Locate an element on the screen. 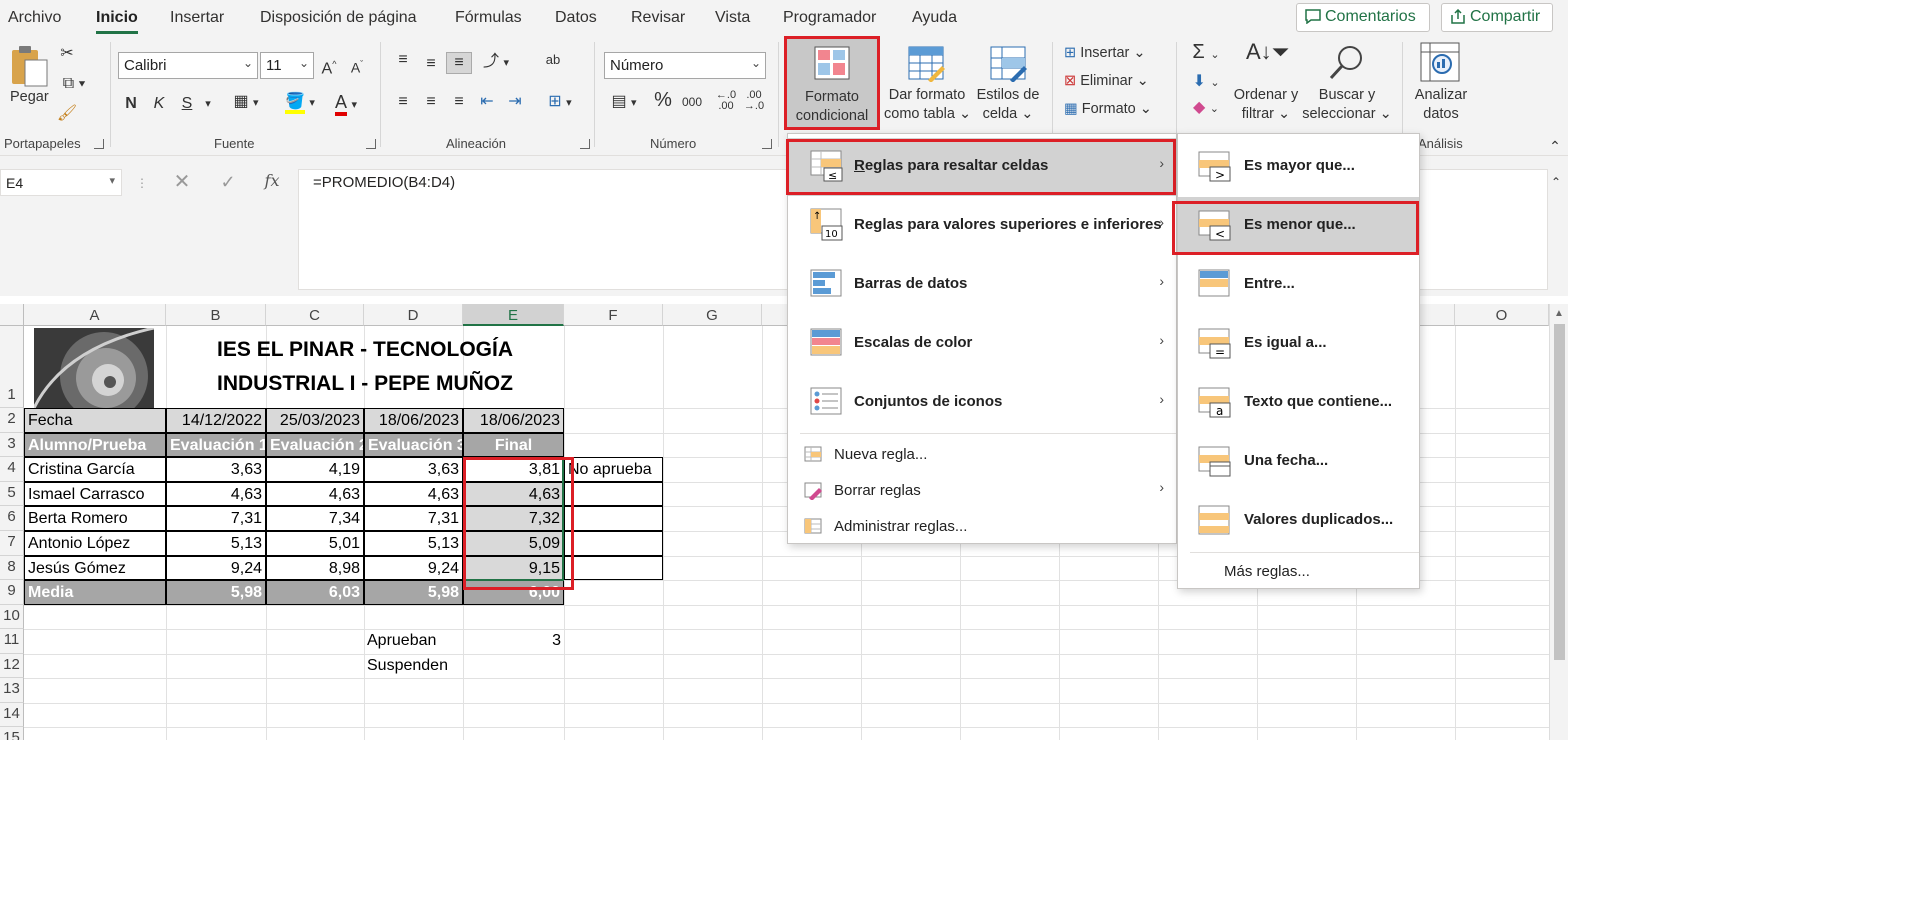  align-top-icon: ≡ is located at coordinates (403, 60).